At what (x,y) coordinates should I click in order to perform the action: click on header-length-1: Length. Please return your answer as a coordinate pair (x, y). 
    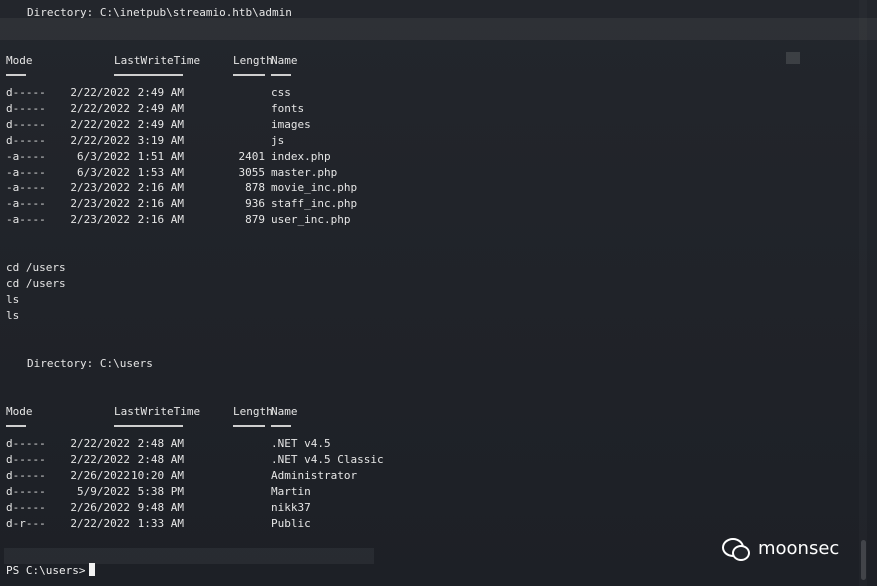
    Looking at the image, I should click on (253, 60).